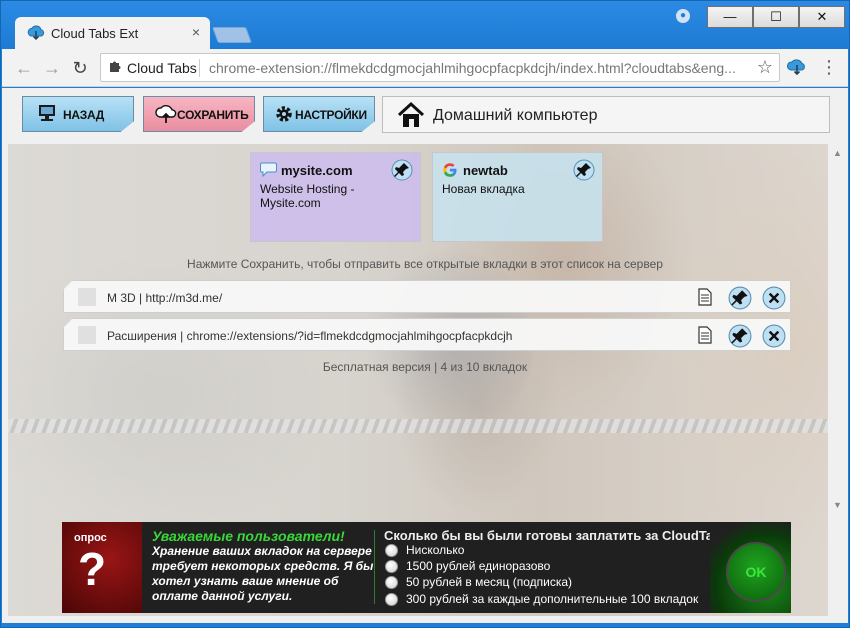 The height and width of the screenshot is (628, 850). I want to click on device-selector: Домашний компьютер, so click(606, 114).